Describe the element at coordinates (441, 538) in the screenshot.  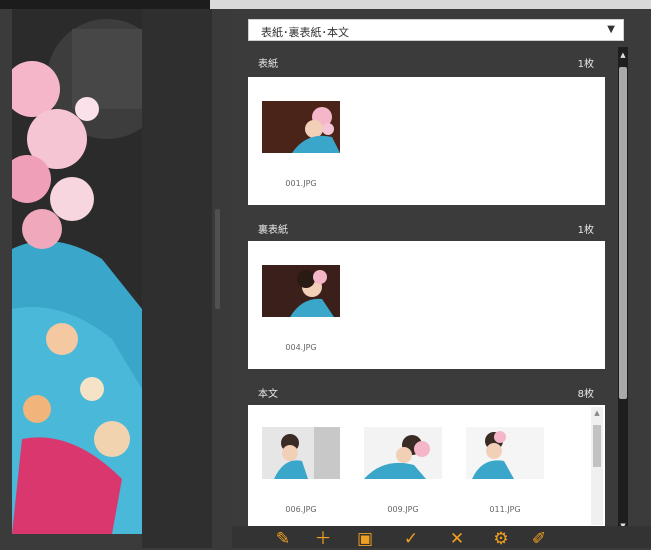
I see `bottom-toolbar: ✎ ＋ ▣ ✓ ✕ ⚙ ✐` at that location.